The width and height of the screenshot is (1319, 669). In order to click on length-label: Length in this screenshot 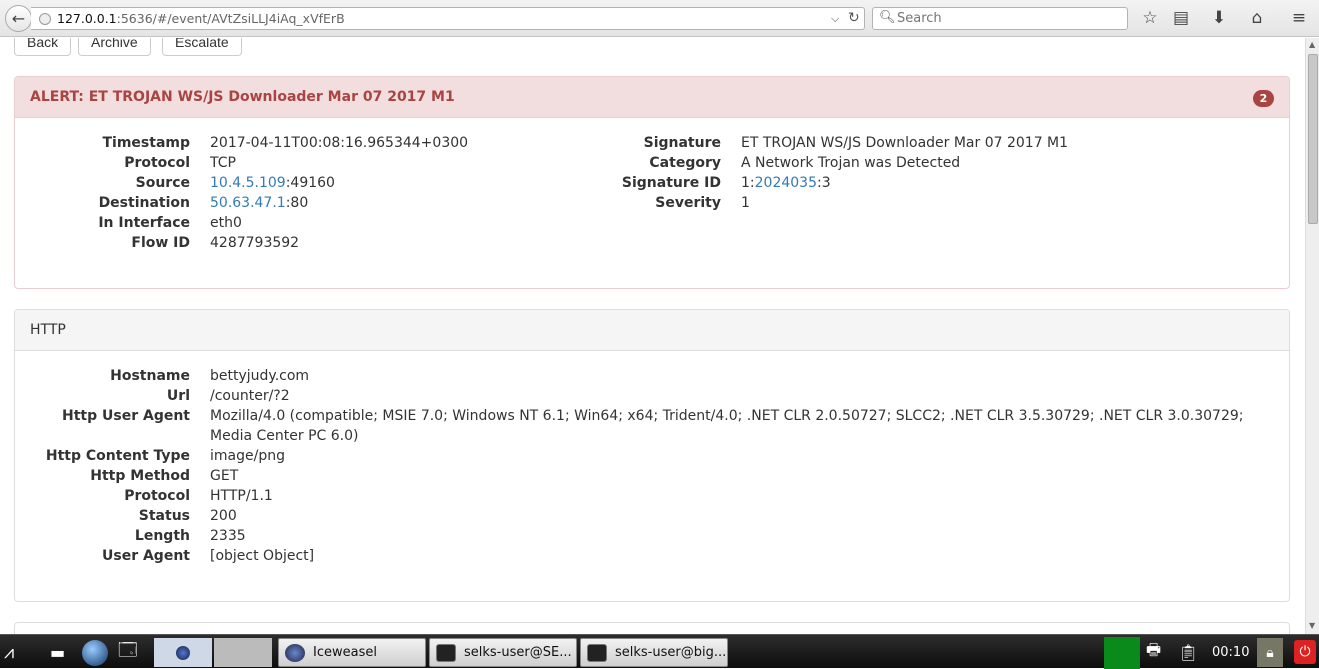, I will do `click(162, 536)`.